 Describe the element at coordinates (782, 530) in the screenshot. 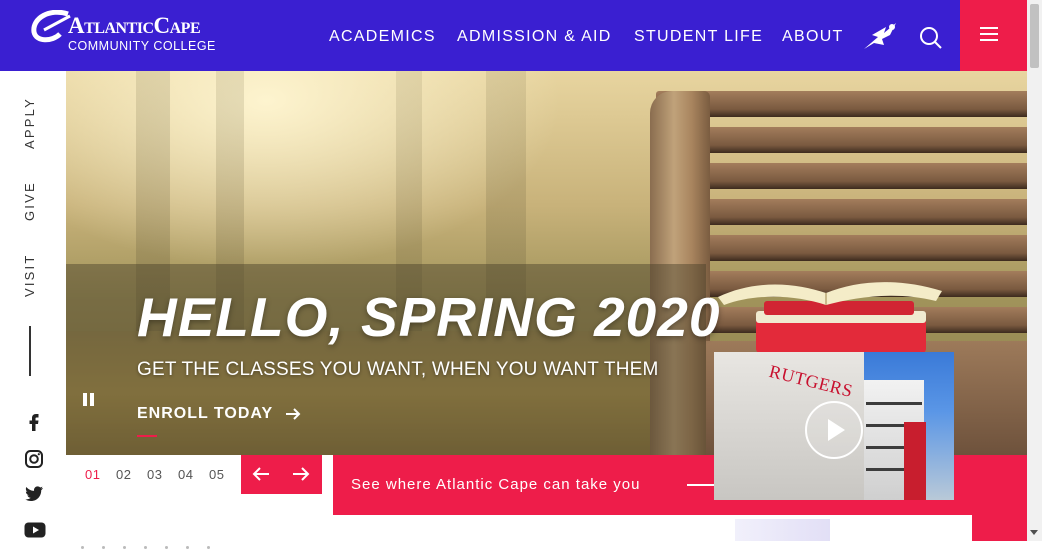

I see `decorative-shape` at that location.